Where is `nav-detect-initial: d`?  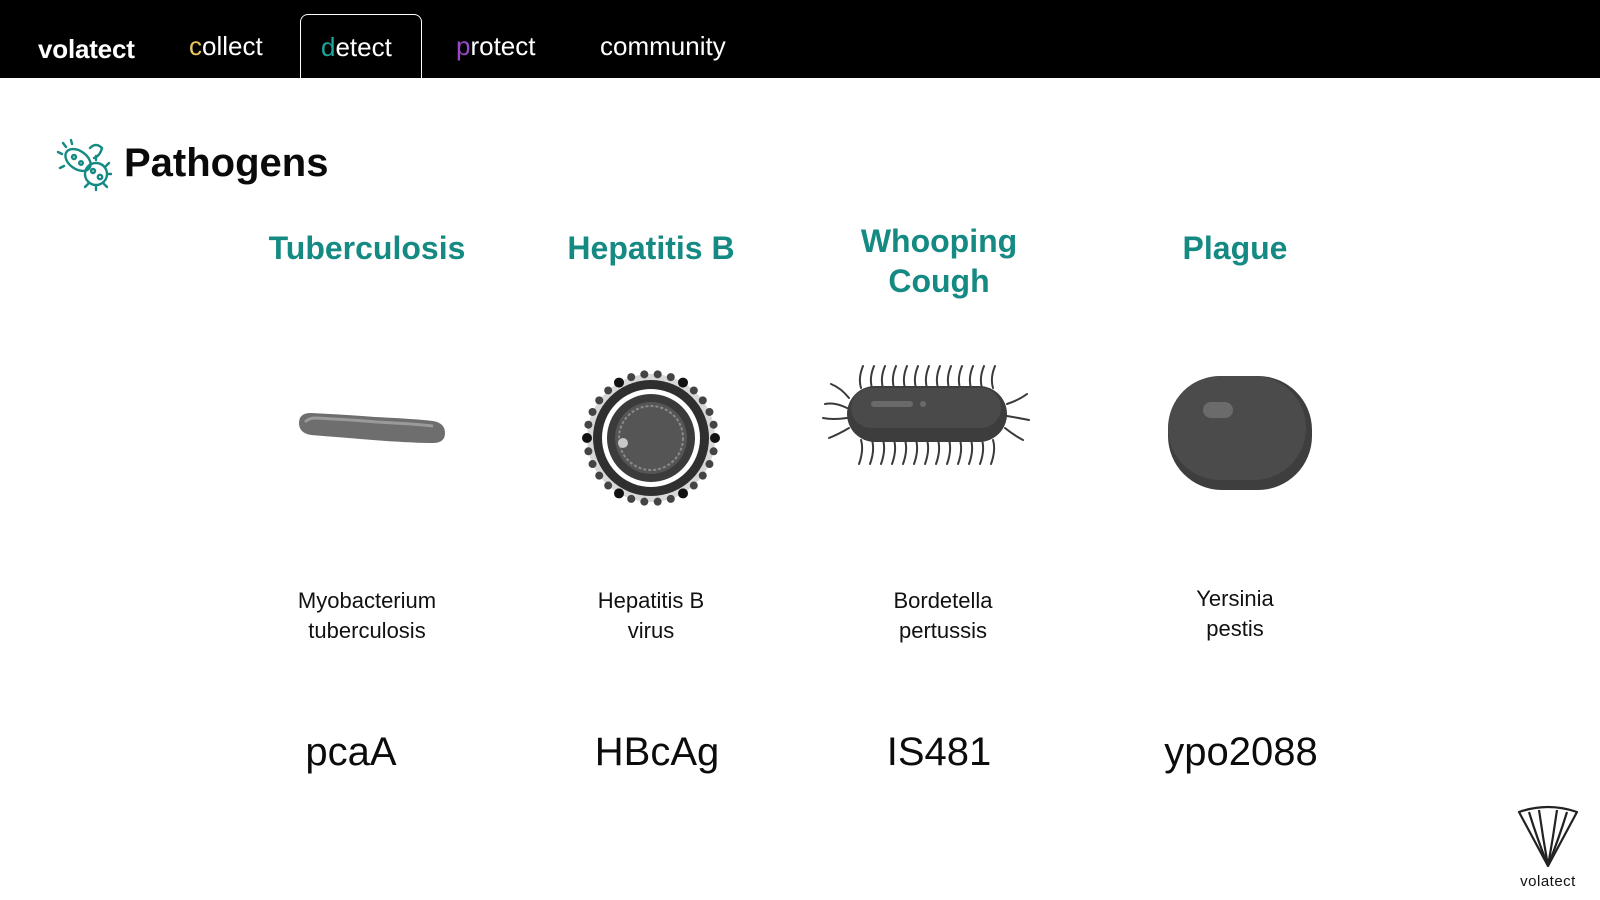 nav-detect-initial: d is located at coordinates (328, 47).